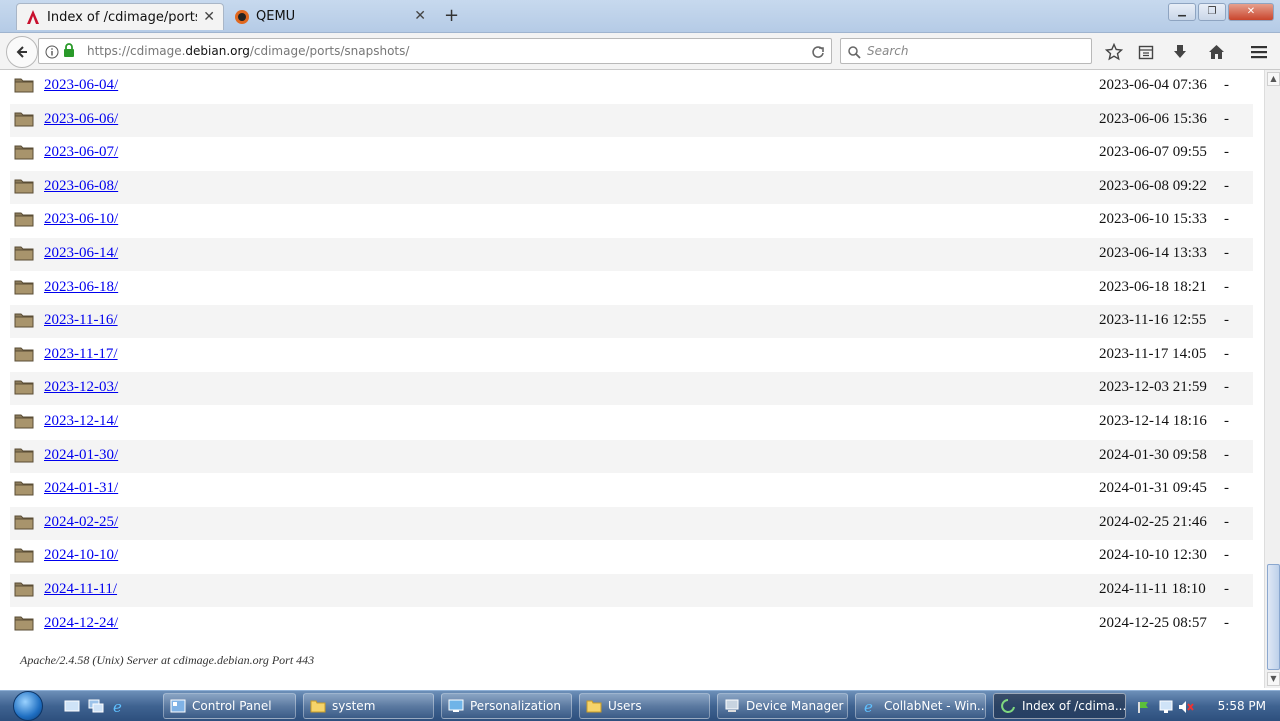 The height and width of the screenshot is (721, 1280). What do you see at coordinates (1153, 85) in the screenshot?
I see `last-modified: 2023-06-04 07:36` at bounding box center [1153, 85].